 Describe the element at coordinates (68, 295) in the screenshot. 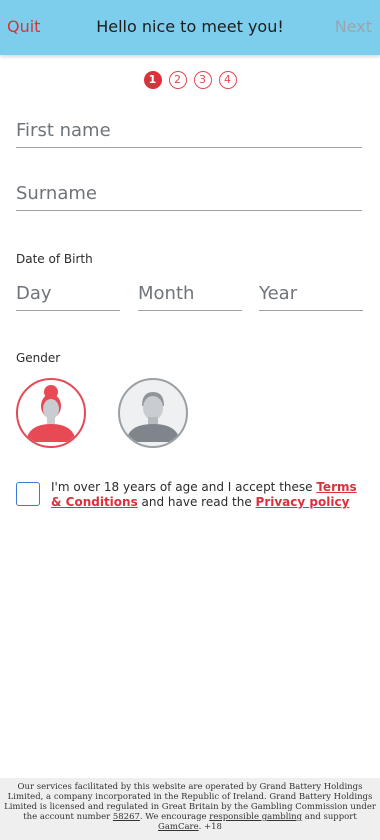

I see `day-field: Day` at that location.